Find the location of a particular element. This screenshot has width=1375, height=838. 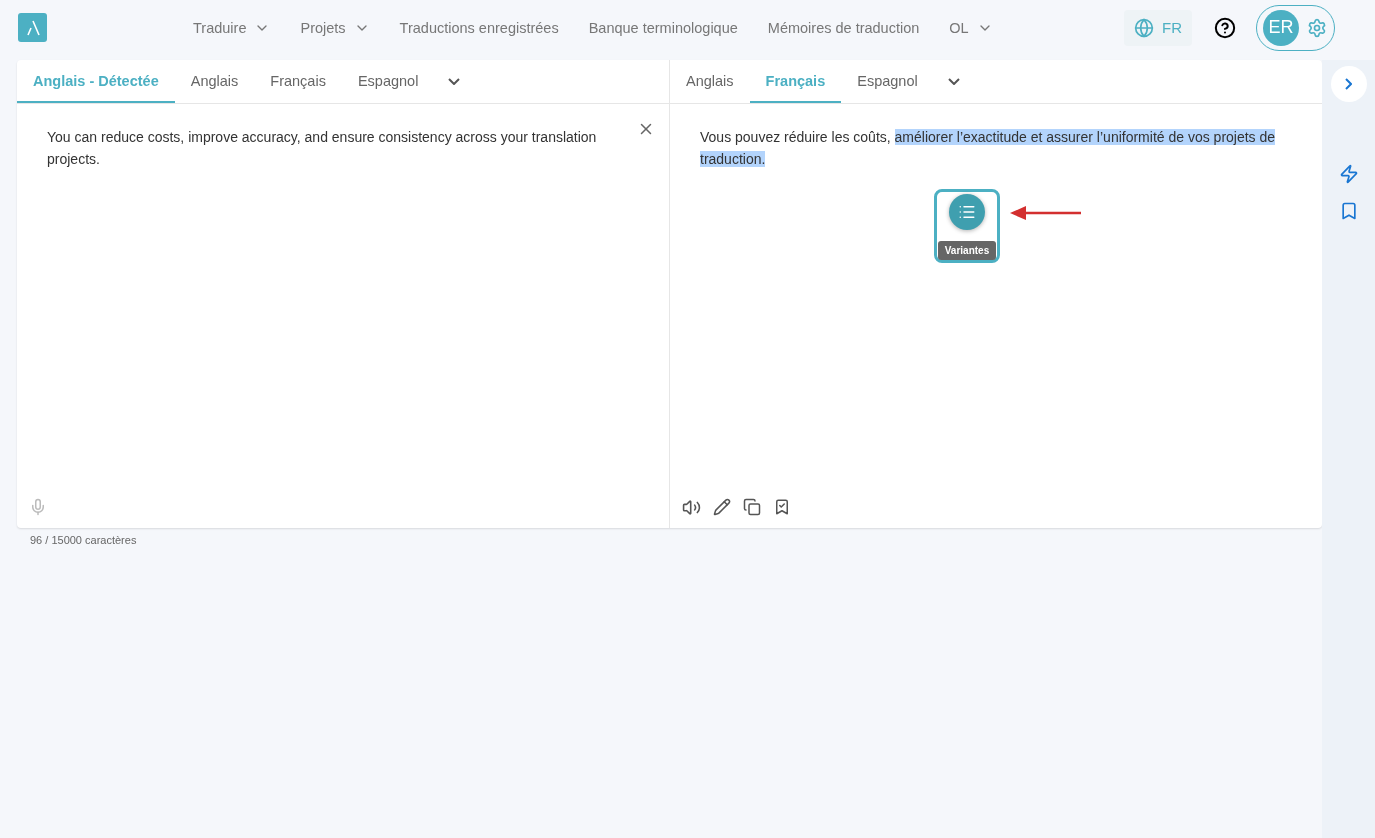

settings-icon is located at coordinates (1317, 27).